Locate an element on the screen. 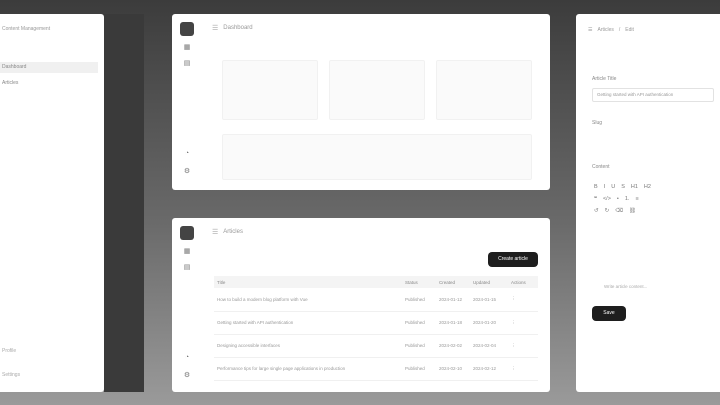 The image size is (720, 405). editor-toolbar-row: B I U S H1 H2 is located at coordinates (622, 187).